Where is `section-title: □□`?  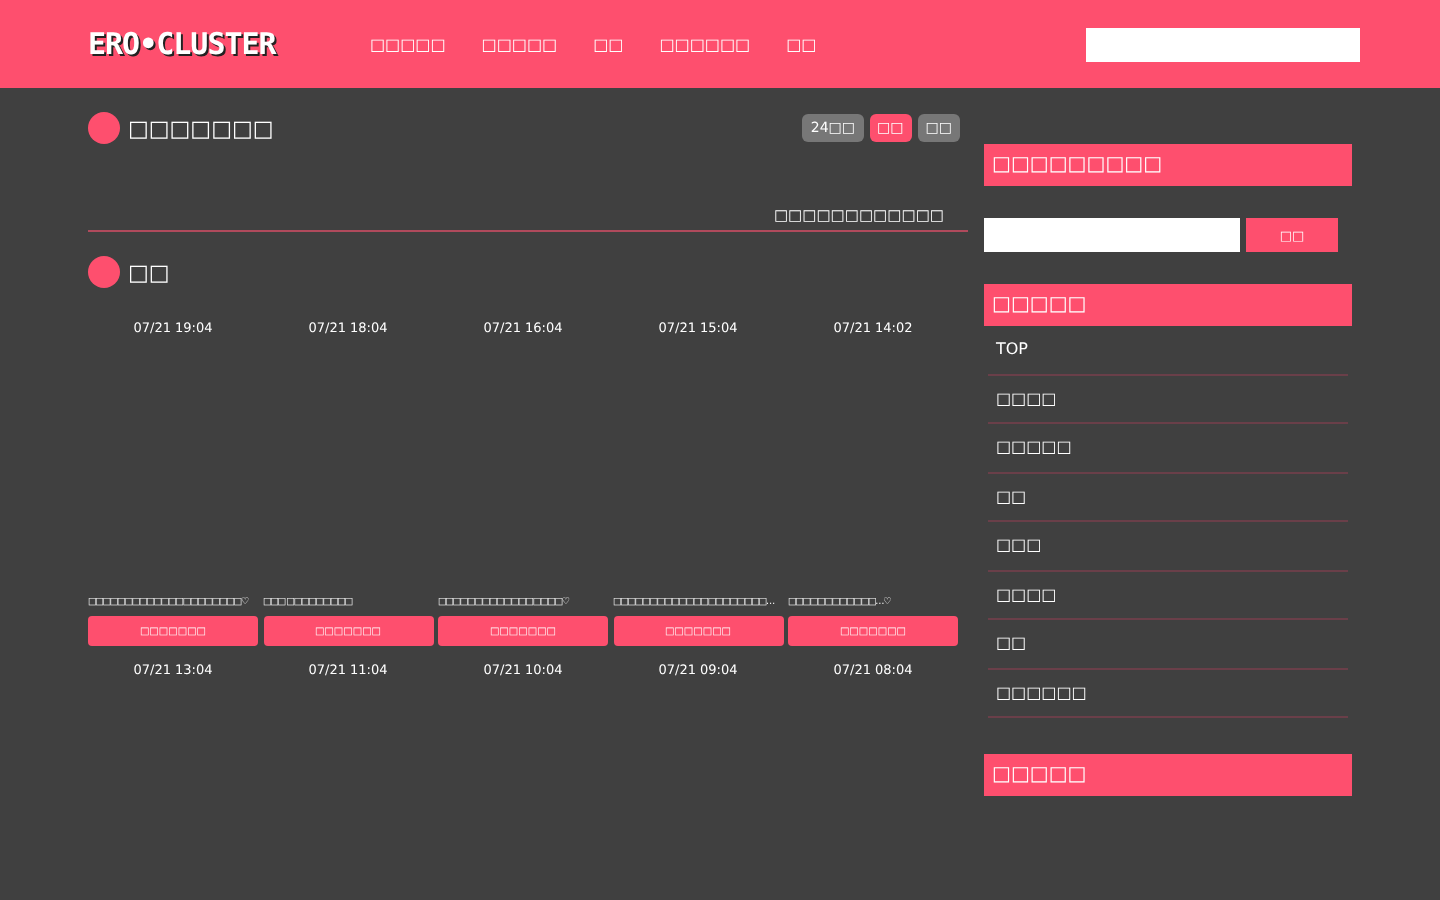
section-title: □□ is located at coordinates (149, 272).